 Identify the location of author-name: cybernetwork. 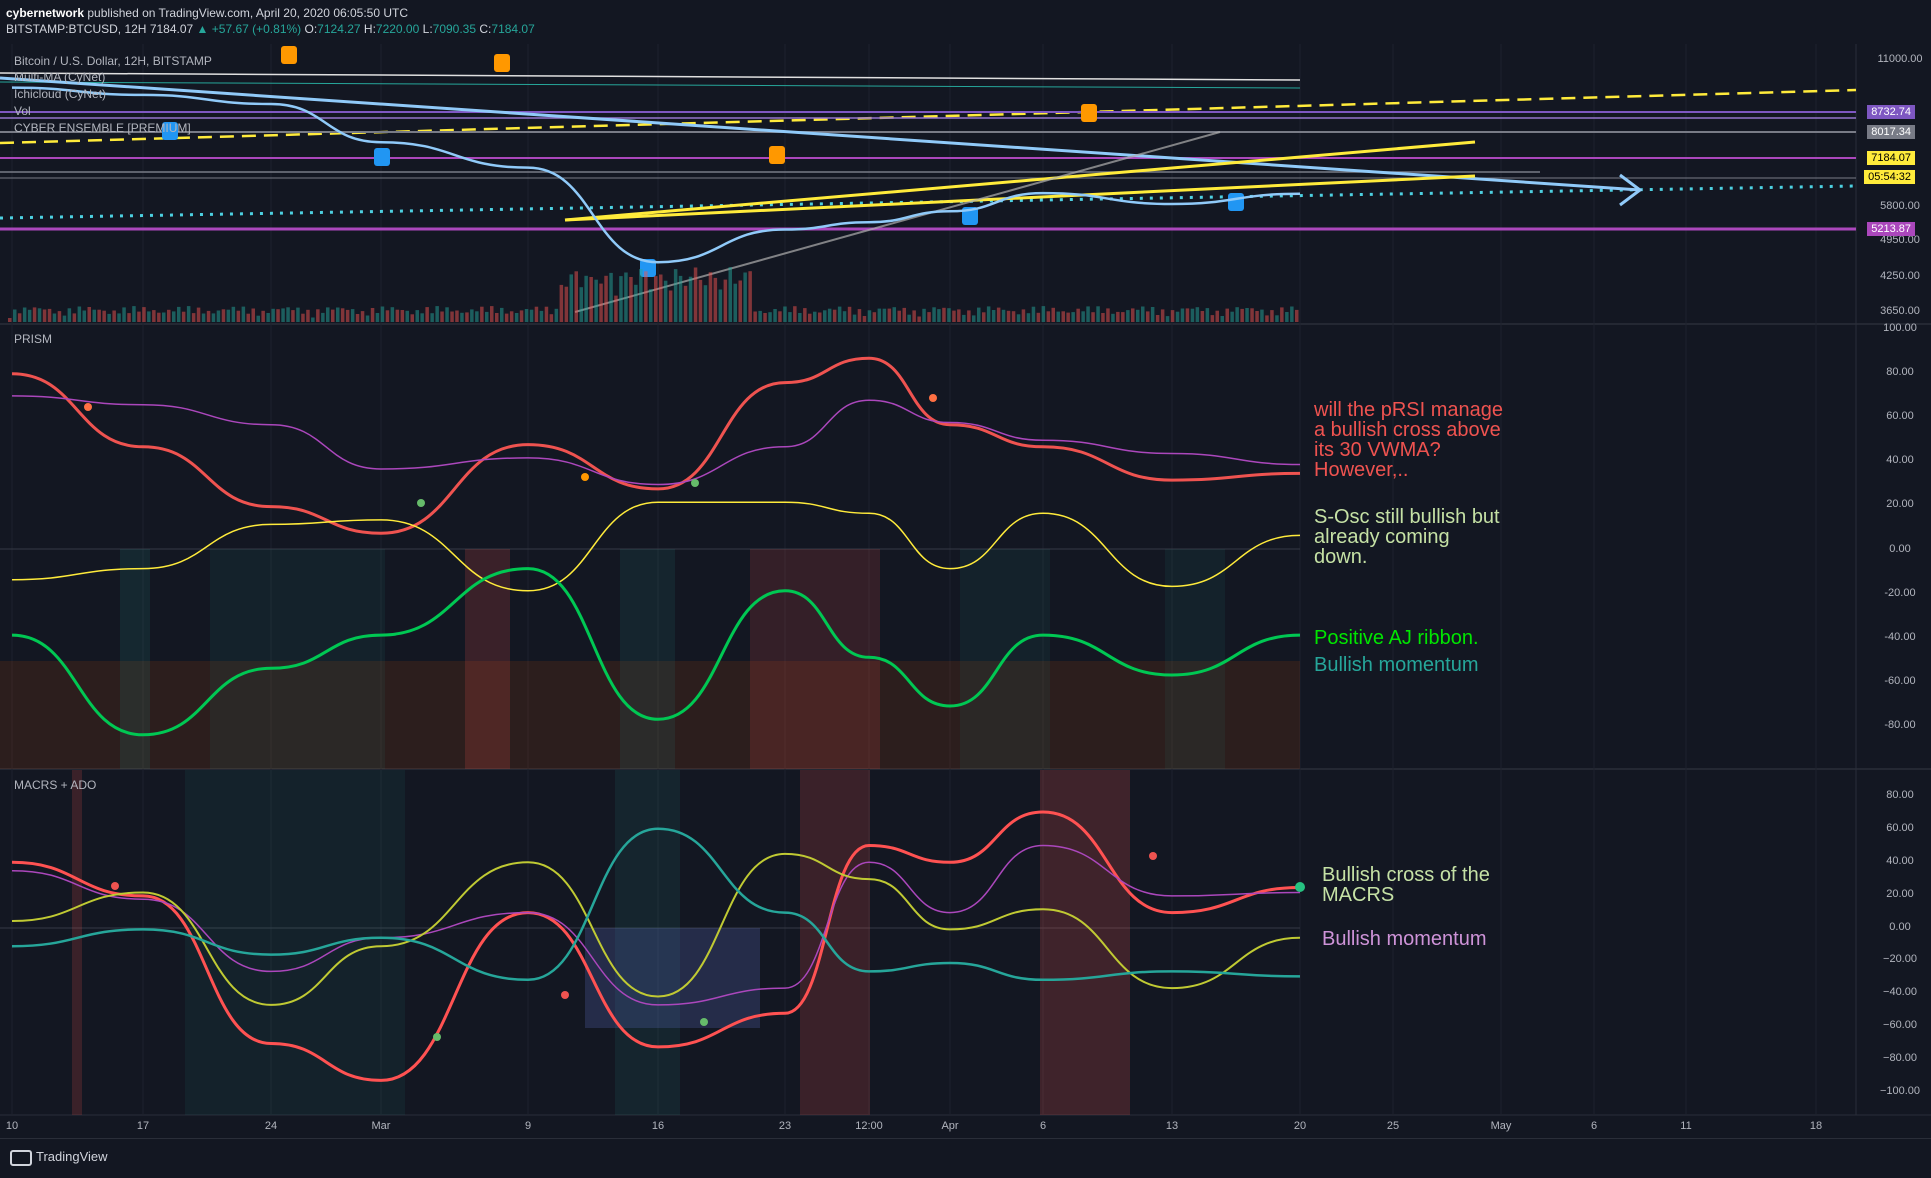
(45, 13).